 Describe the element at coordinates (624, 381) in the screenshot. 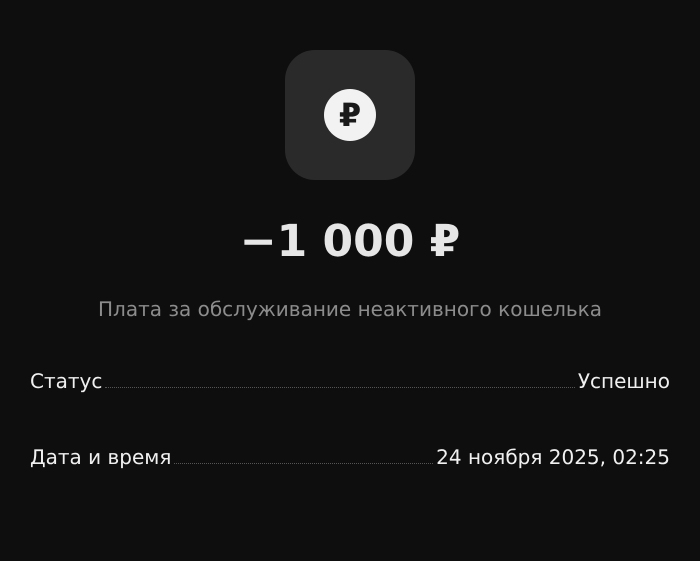

I see `detail-value: Успешно` at that location.